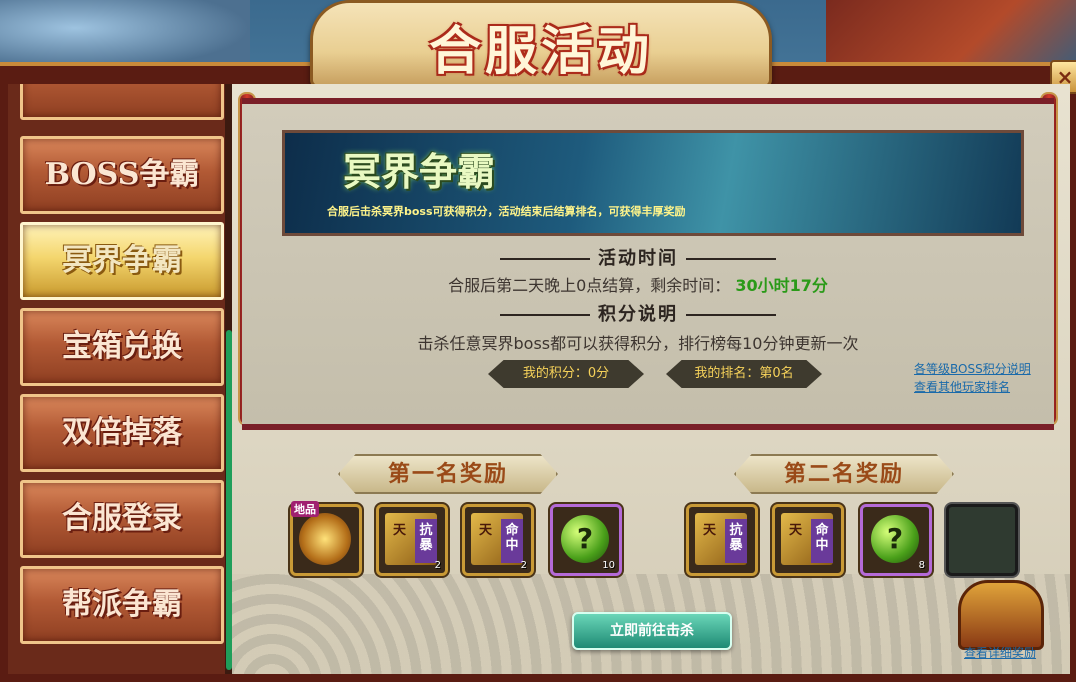  I want to click on sidebar-item-boss: BOSS争霸, so click(122, 175).